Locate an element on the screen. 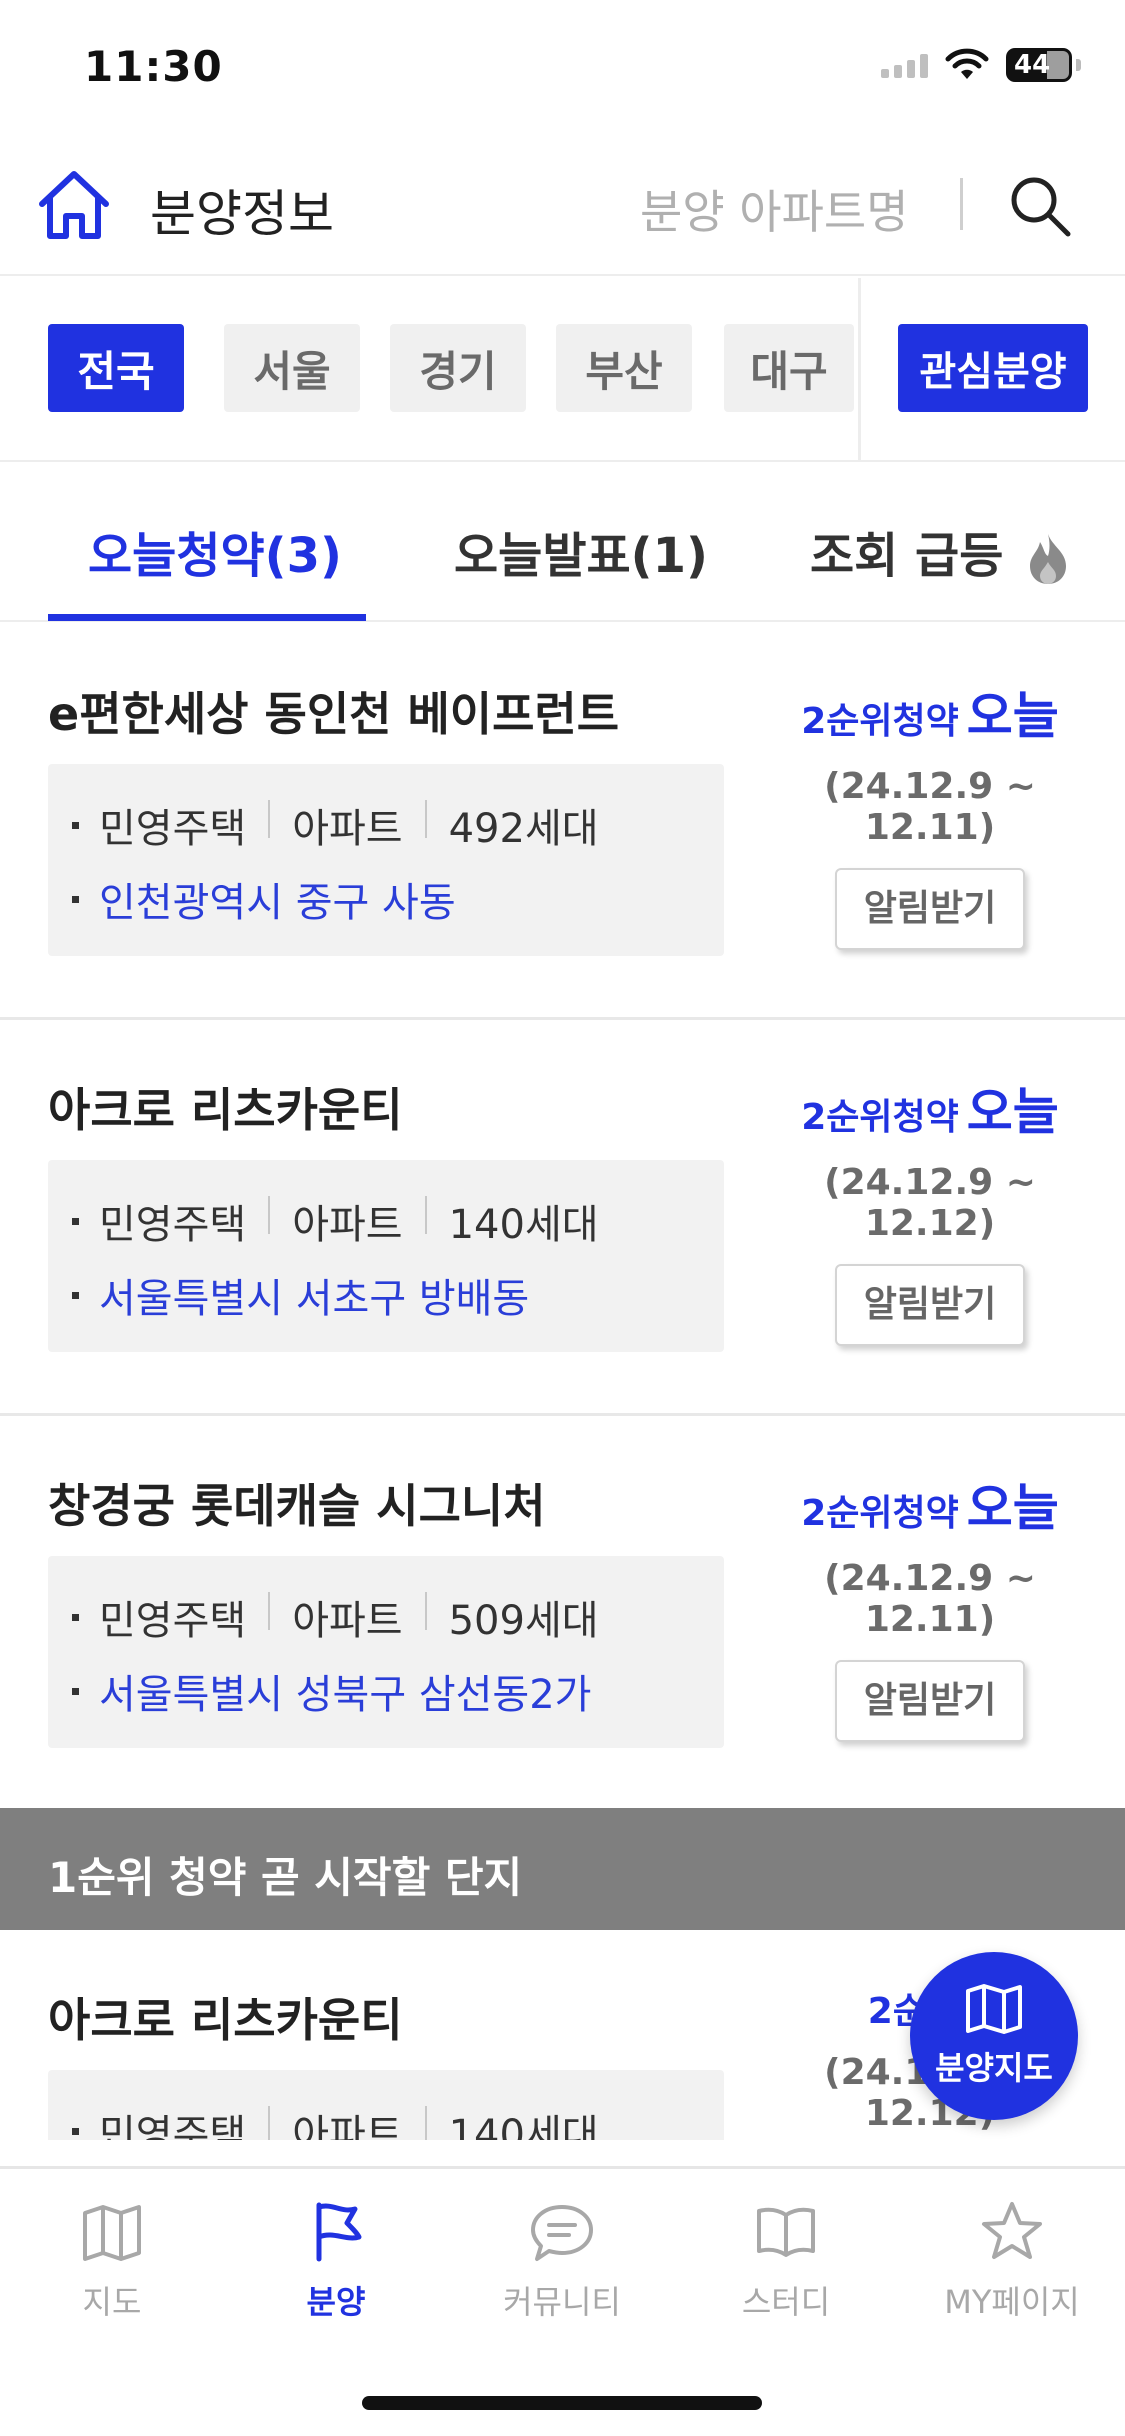 The image size is (1125, 2436). listing-title: e편한세상 동인천 베이프런트 is located at coordinates (334, 714).